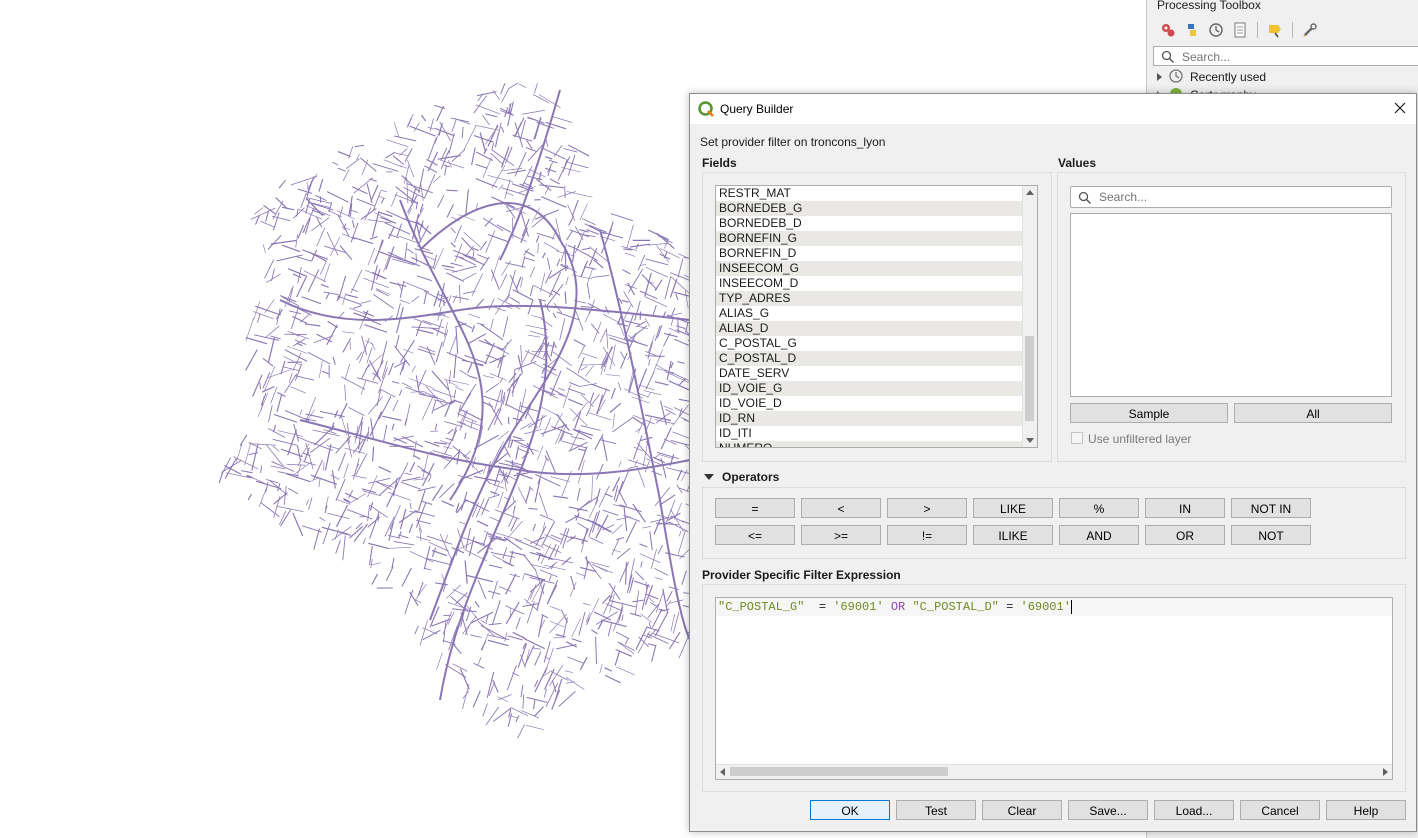 This screenshot has height=838, width=1418. What do you see at coordinates (876, 193) in the screenshot?
I see `field-list-item: RESTR_MAT` at bounding box center [876, 193].